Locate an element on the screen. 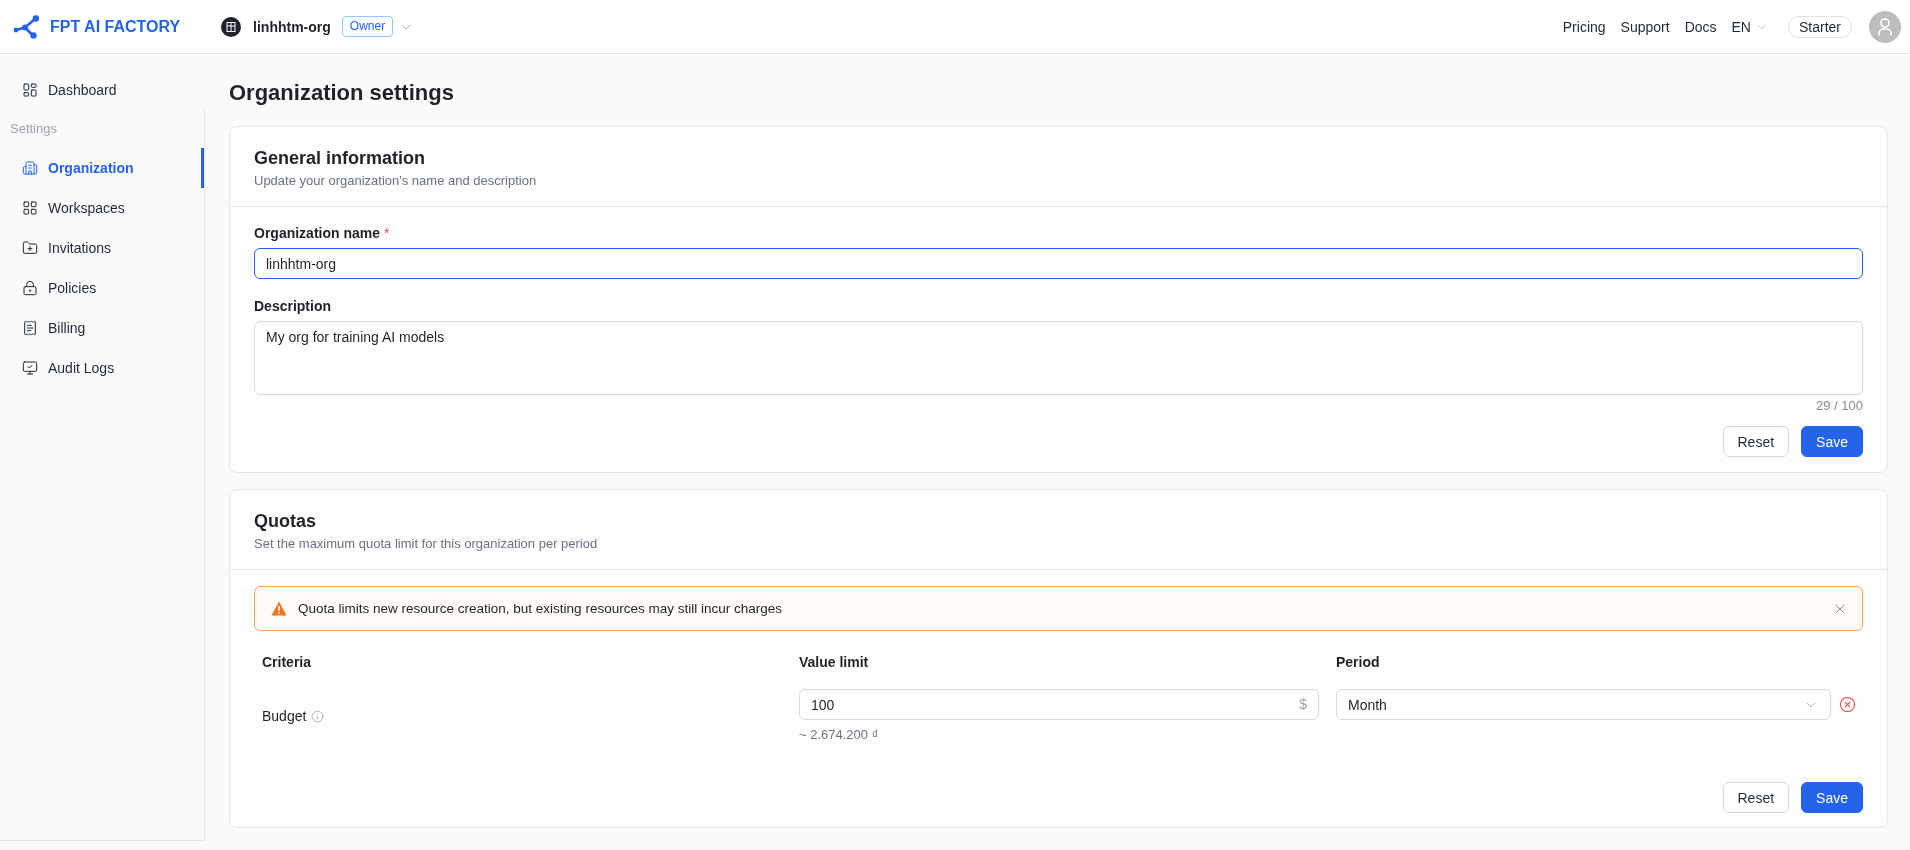  plan-badge: Starter is located at coordinates (1820, 26).